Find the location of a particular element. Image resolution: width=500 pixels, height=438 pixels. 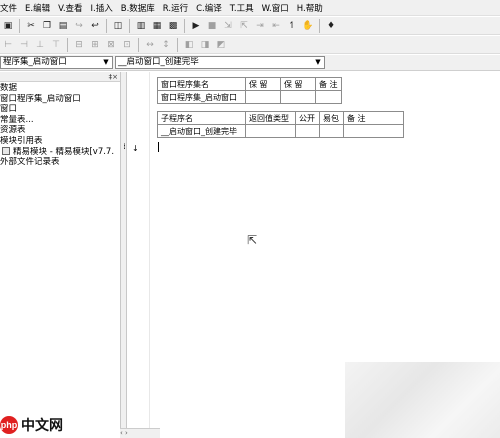

copy-icon: ❐ is located at coordinates (47, 26).